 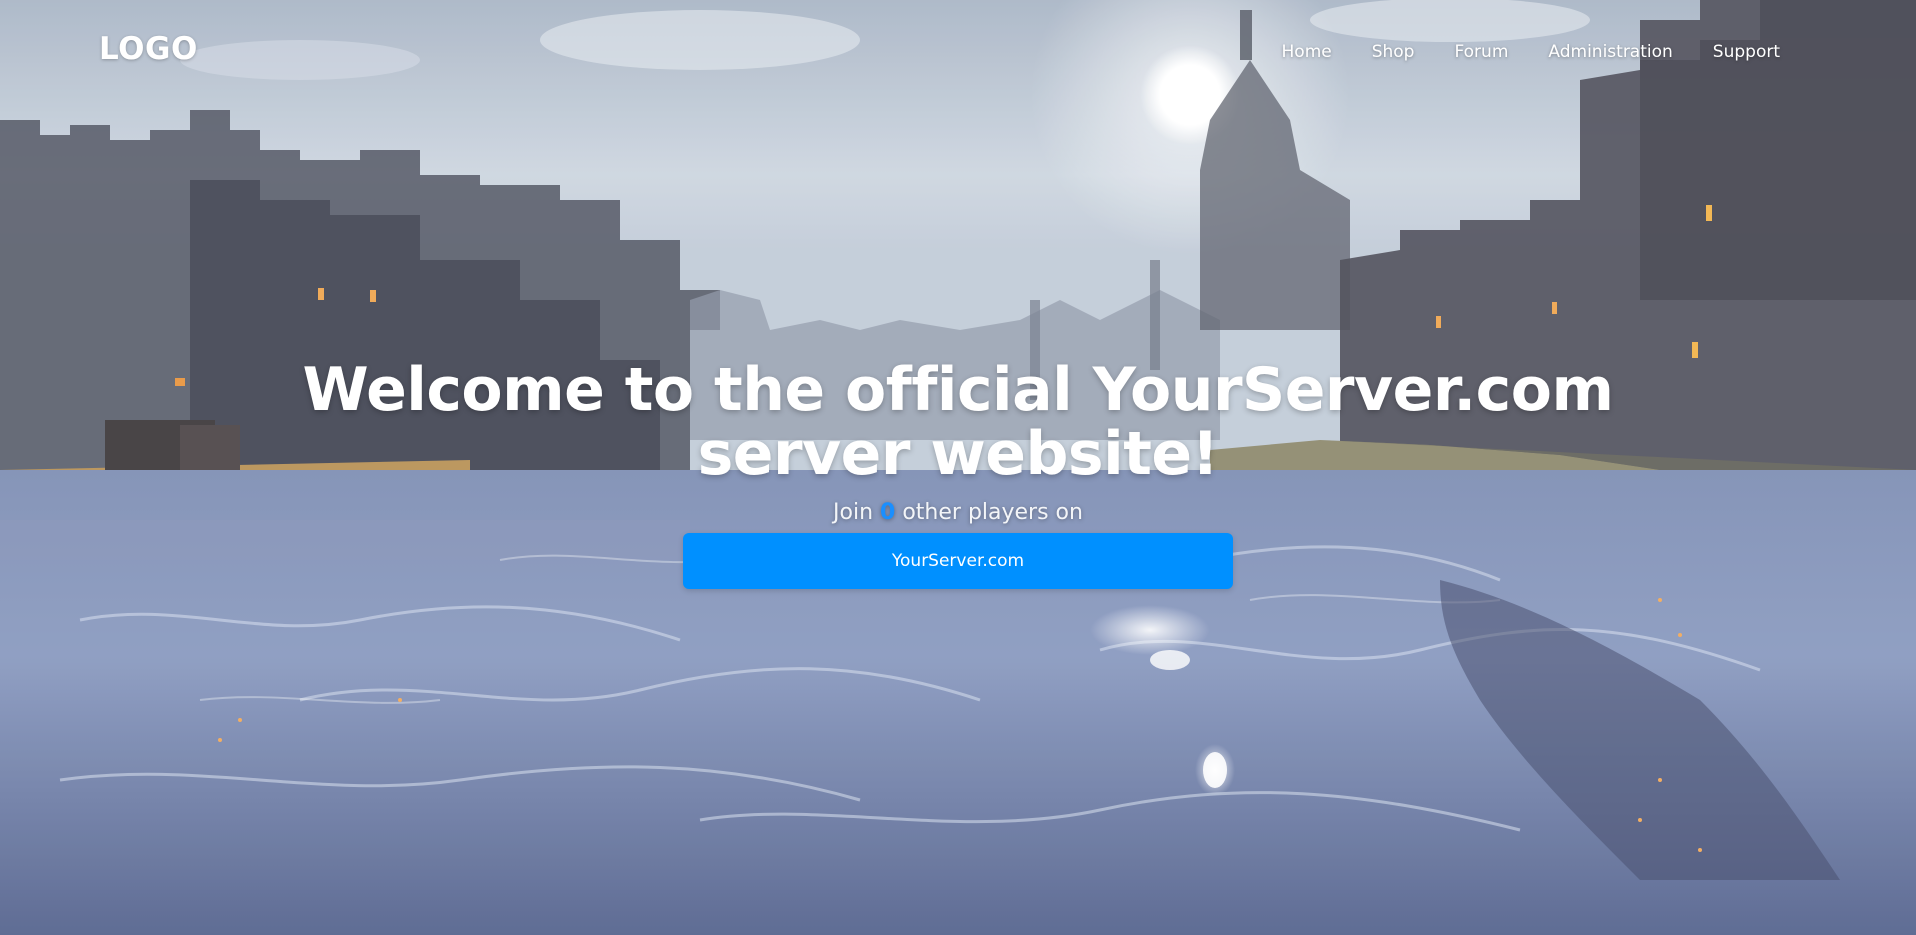 I want to click on nav-support: Support, so click(x=1746, y=52).